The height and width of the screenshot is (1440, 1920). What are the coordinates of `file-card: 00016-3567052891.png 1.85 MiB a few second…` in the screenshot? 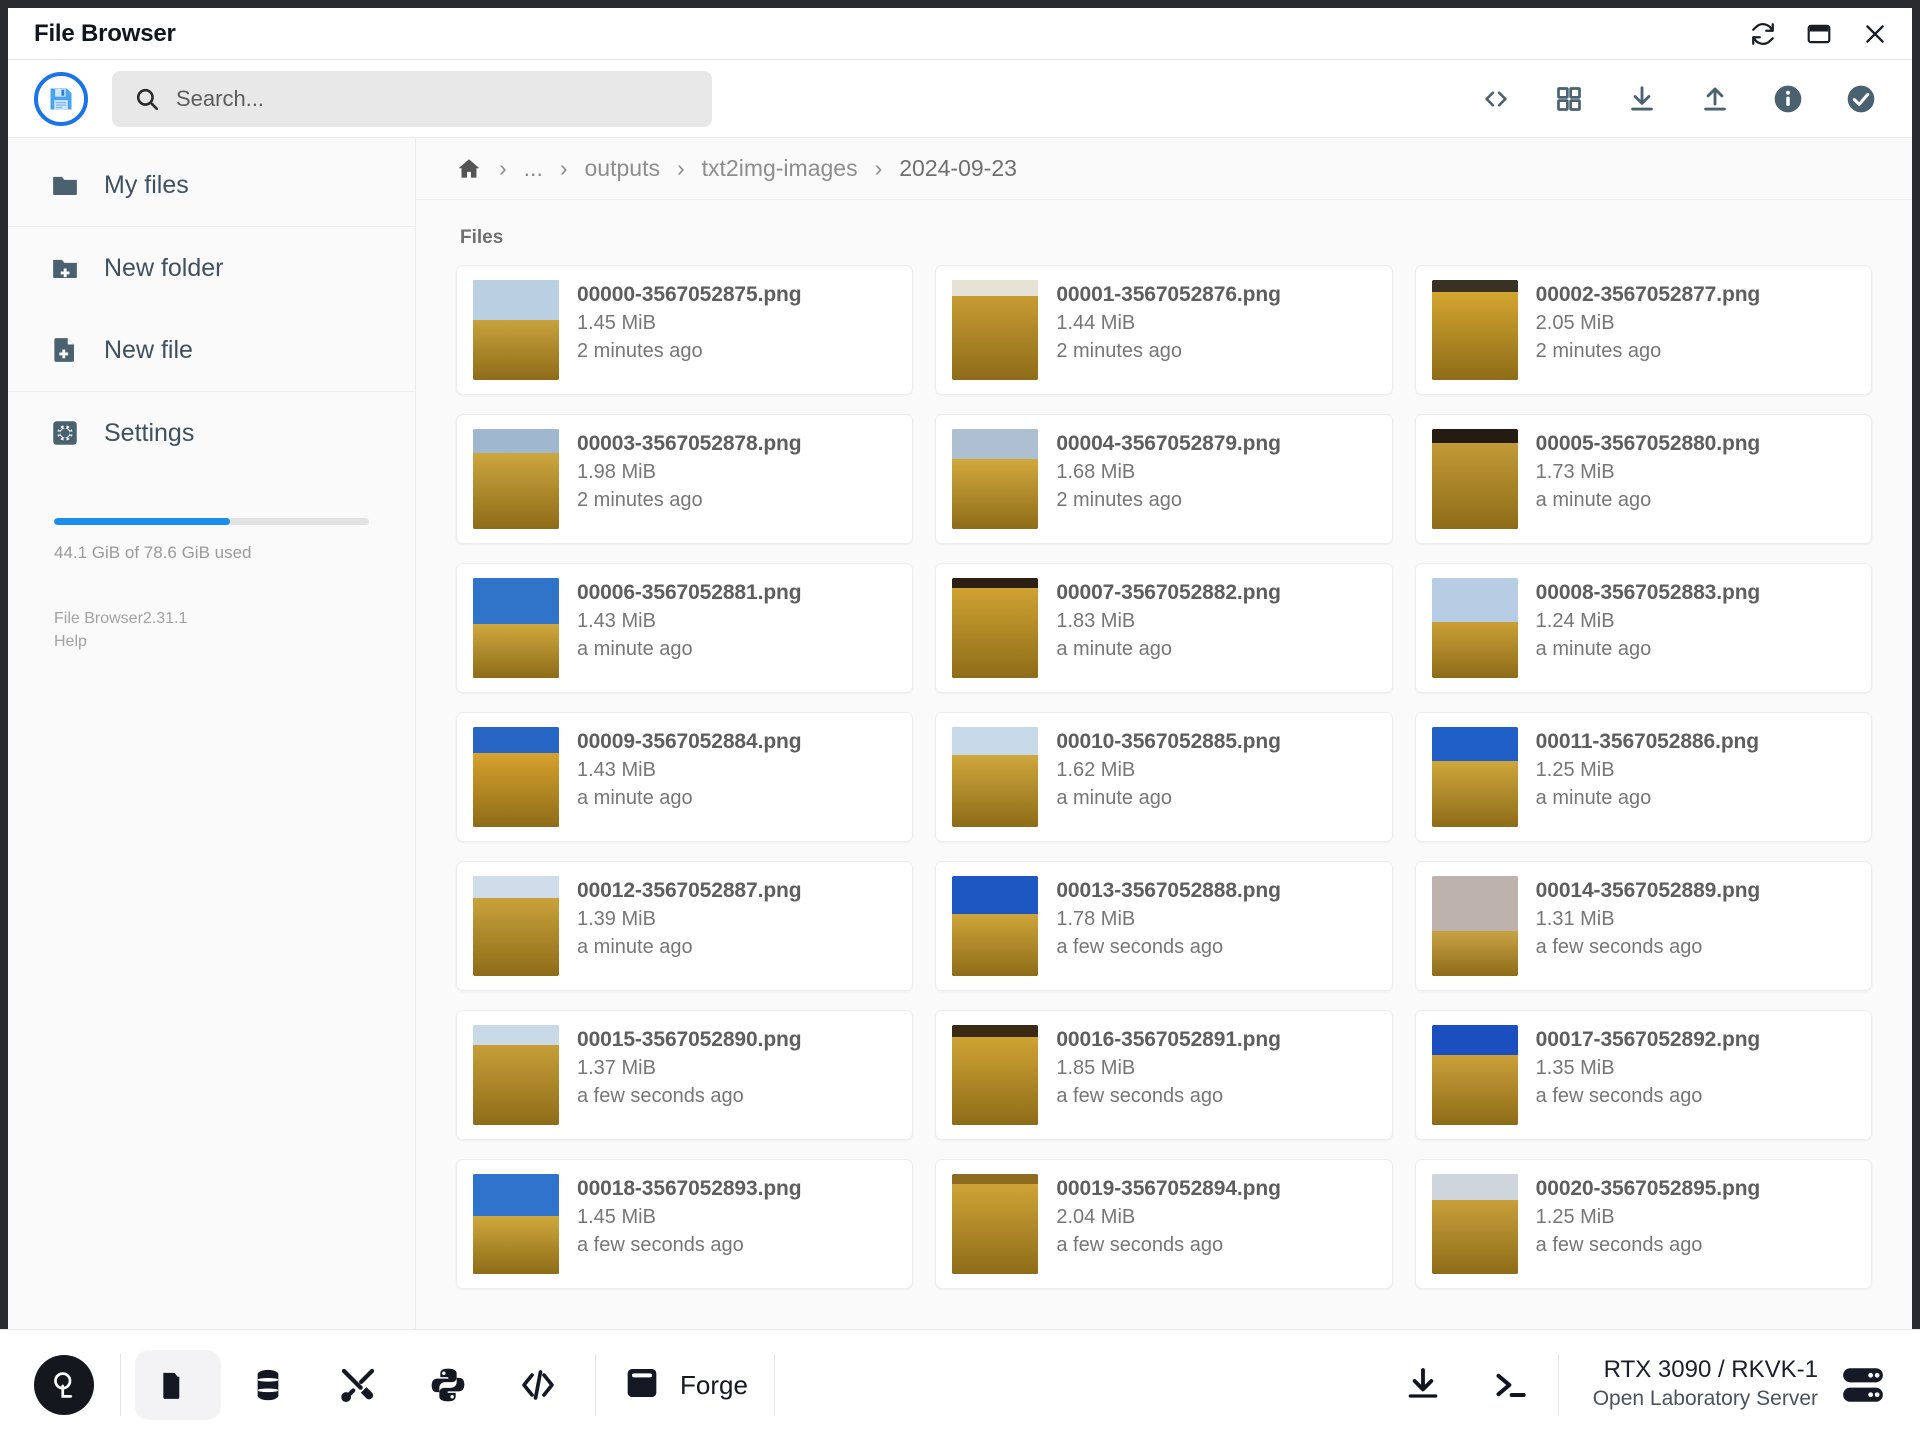 It's located at (1164, 1075).